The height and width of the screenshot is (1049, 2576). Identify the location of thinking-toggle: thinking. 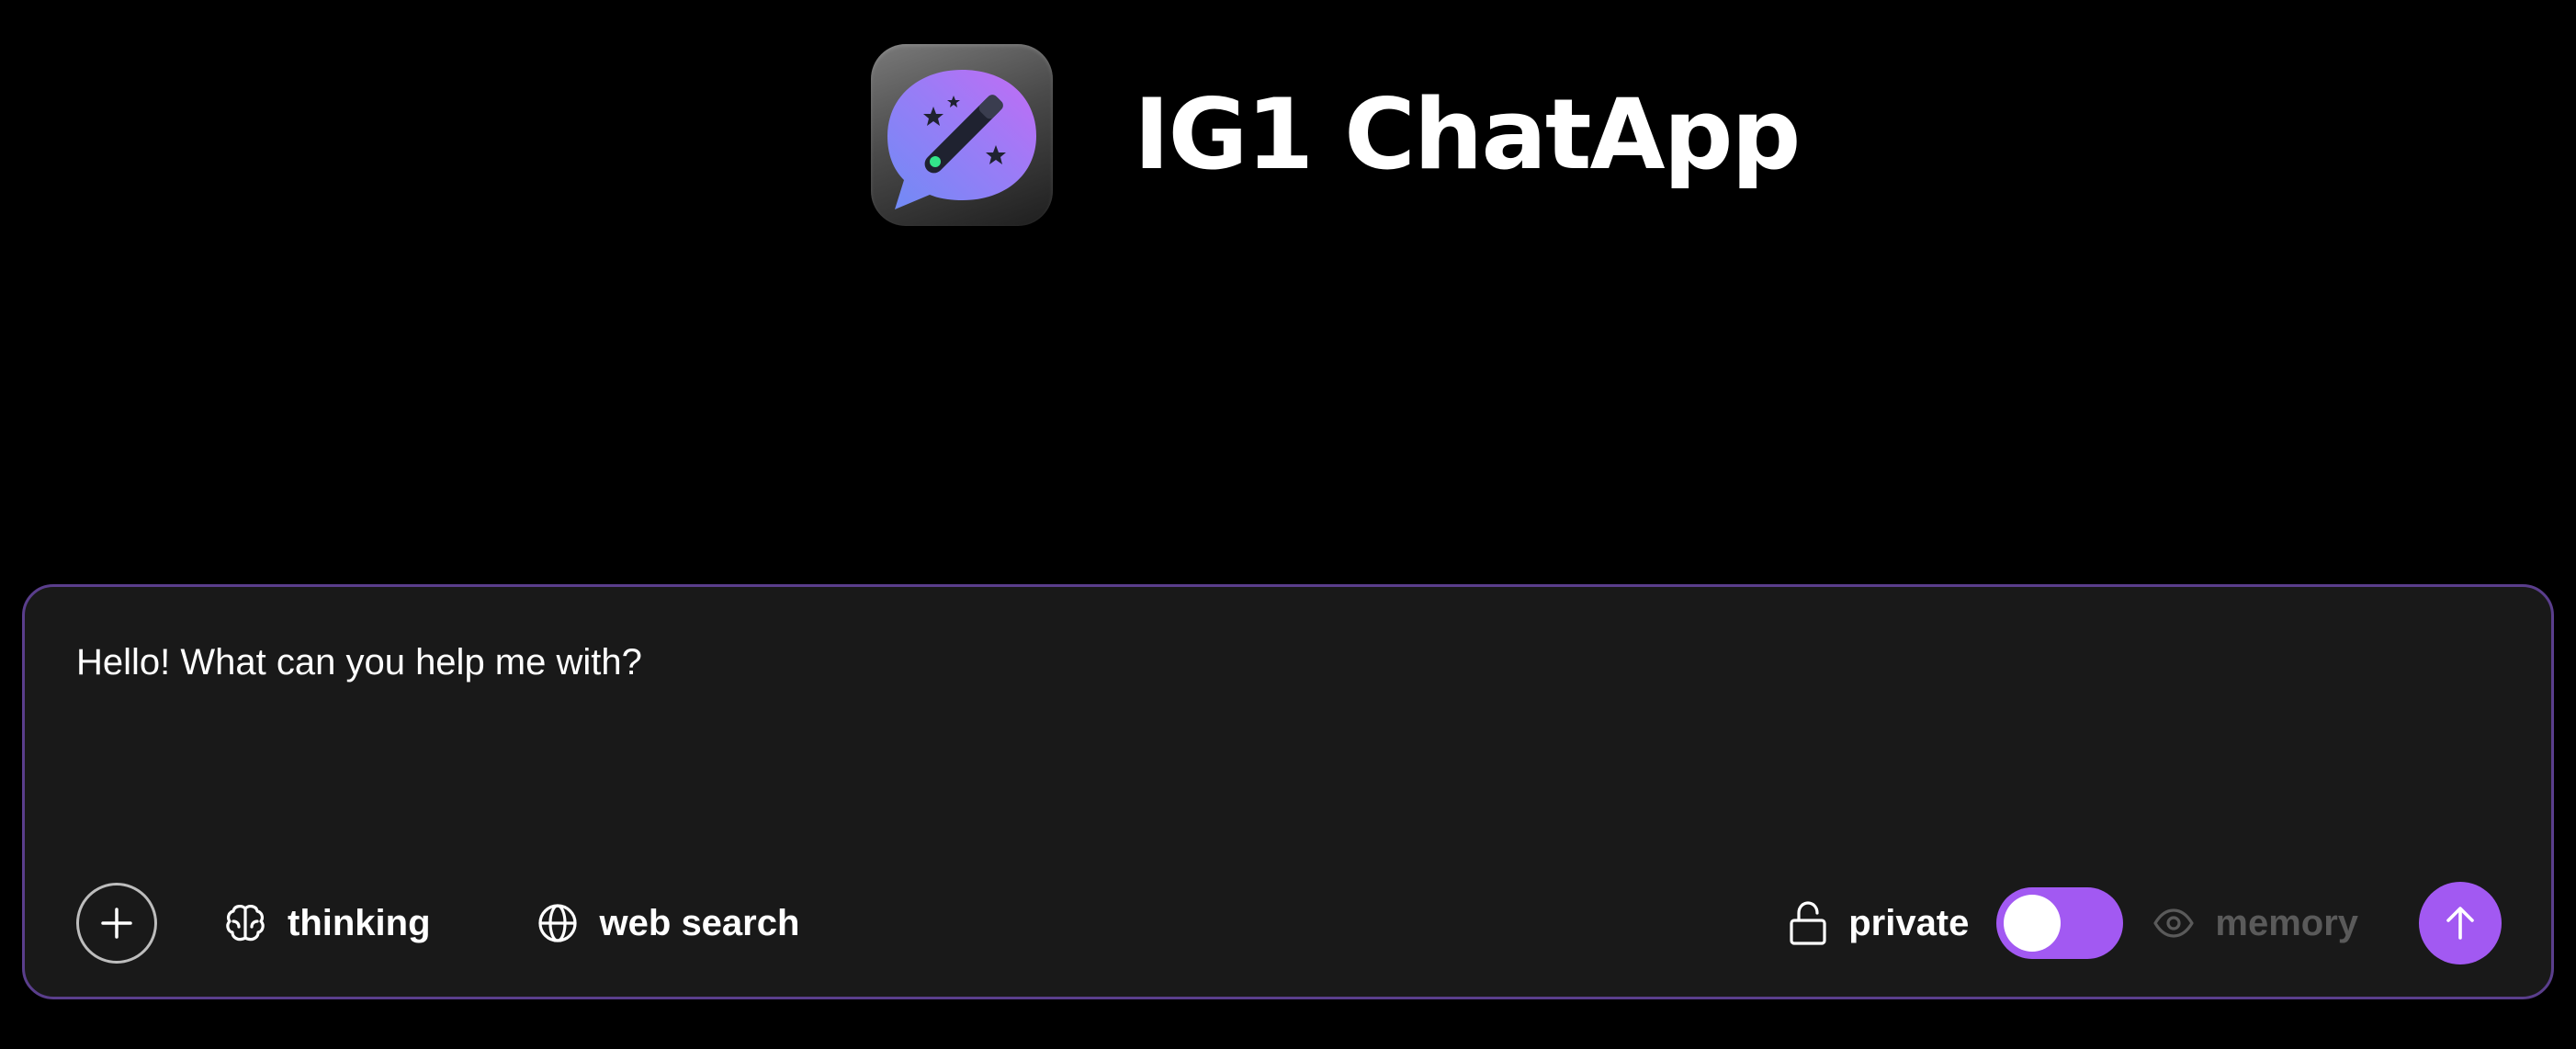
(327, 923).